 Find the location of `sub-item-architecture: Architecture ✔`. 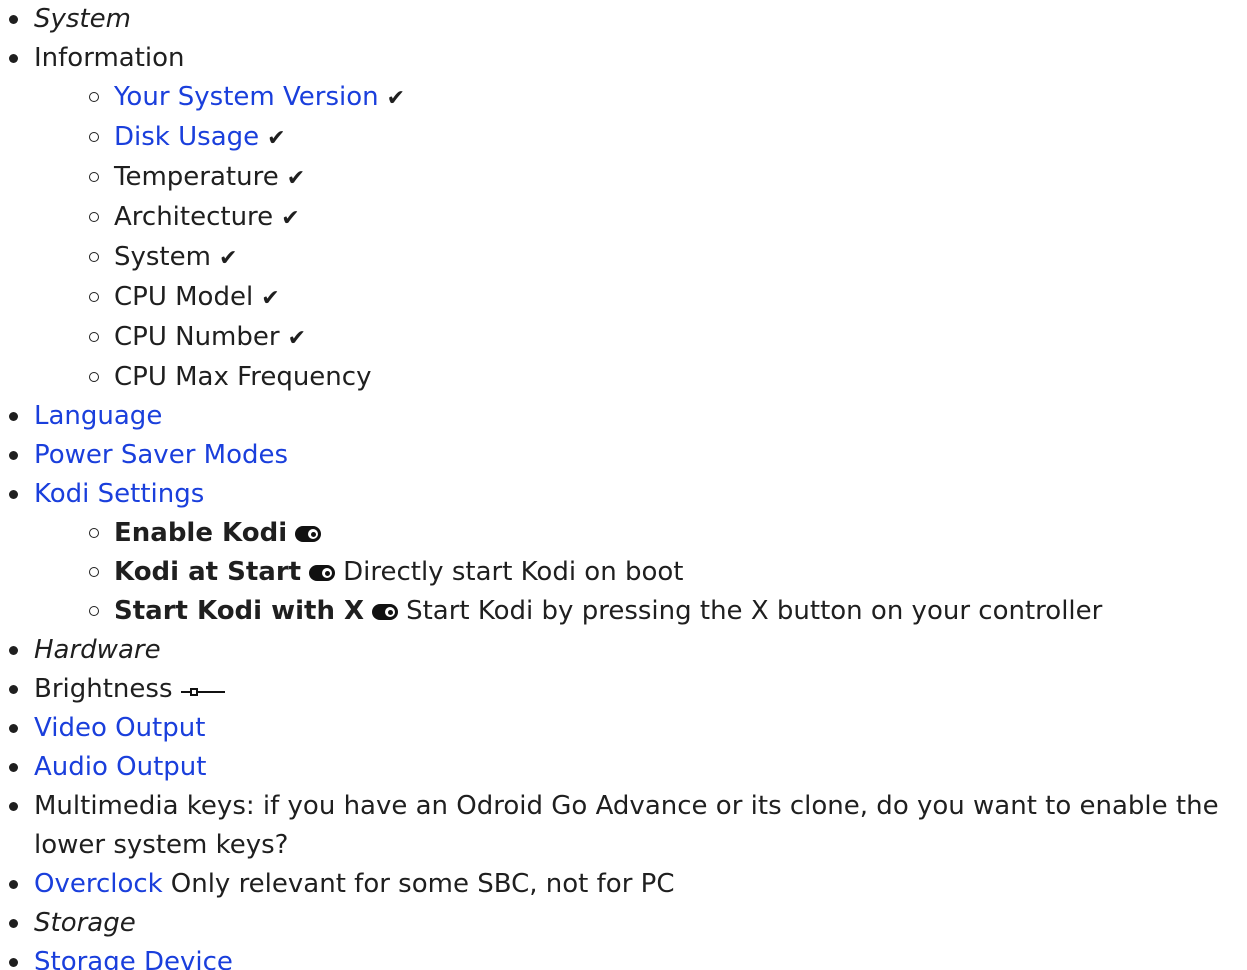

sub-item-architecture: Architecture ✔ is located at coordinates (663, 218).